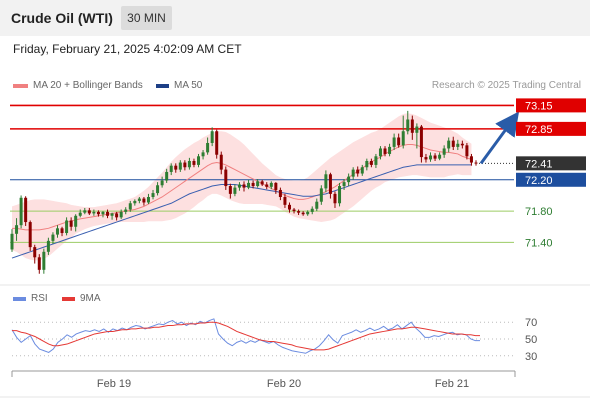 Image resolution: width=590 pixels, height=400 pixels. What do you see at coordinates (531, 340) in the screenshot?
I see `rsi-tick-label: 50` at bounding box center [531, 340].